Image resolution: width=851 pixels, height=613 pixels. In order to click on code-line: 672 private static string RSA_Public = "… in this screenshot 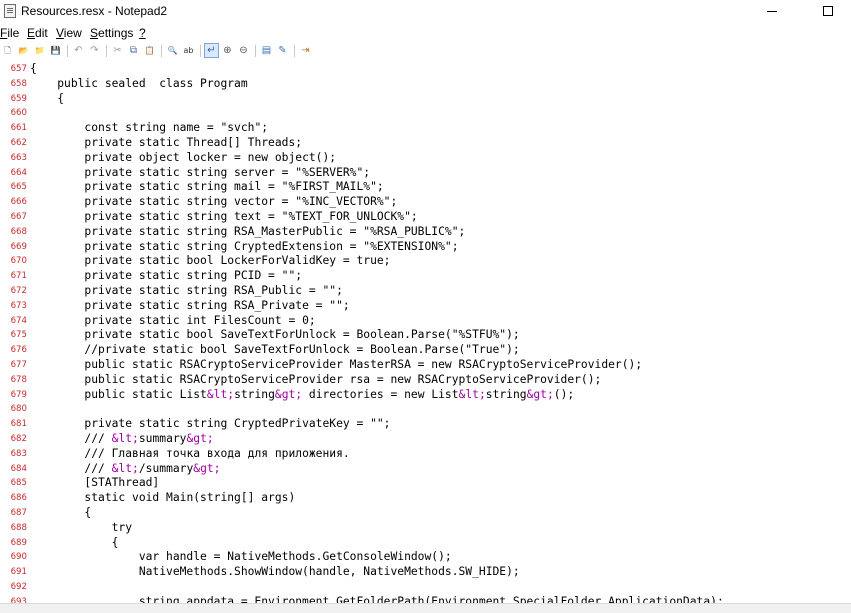, I will do `click(425, 291)`.